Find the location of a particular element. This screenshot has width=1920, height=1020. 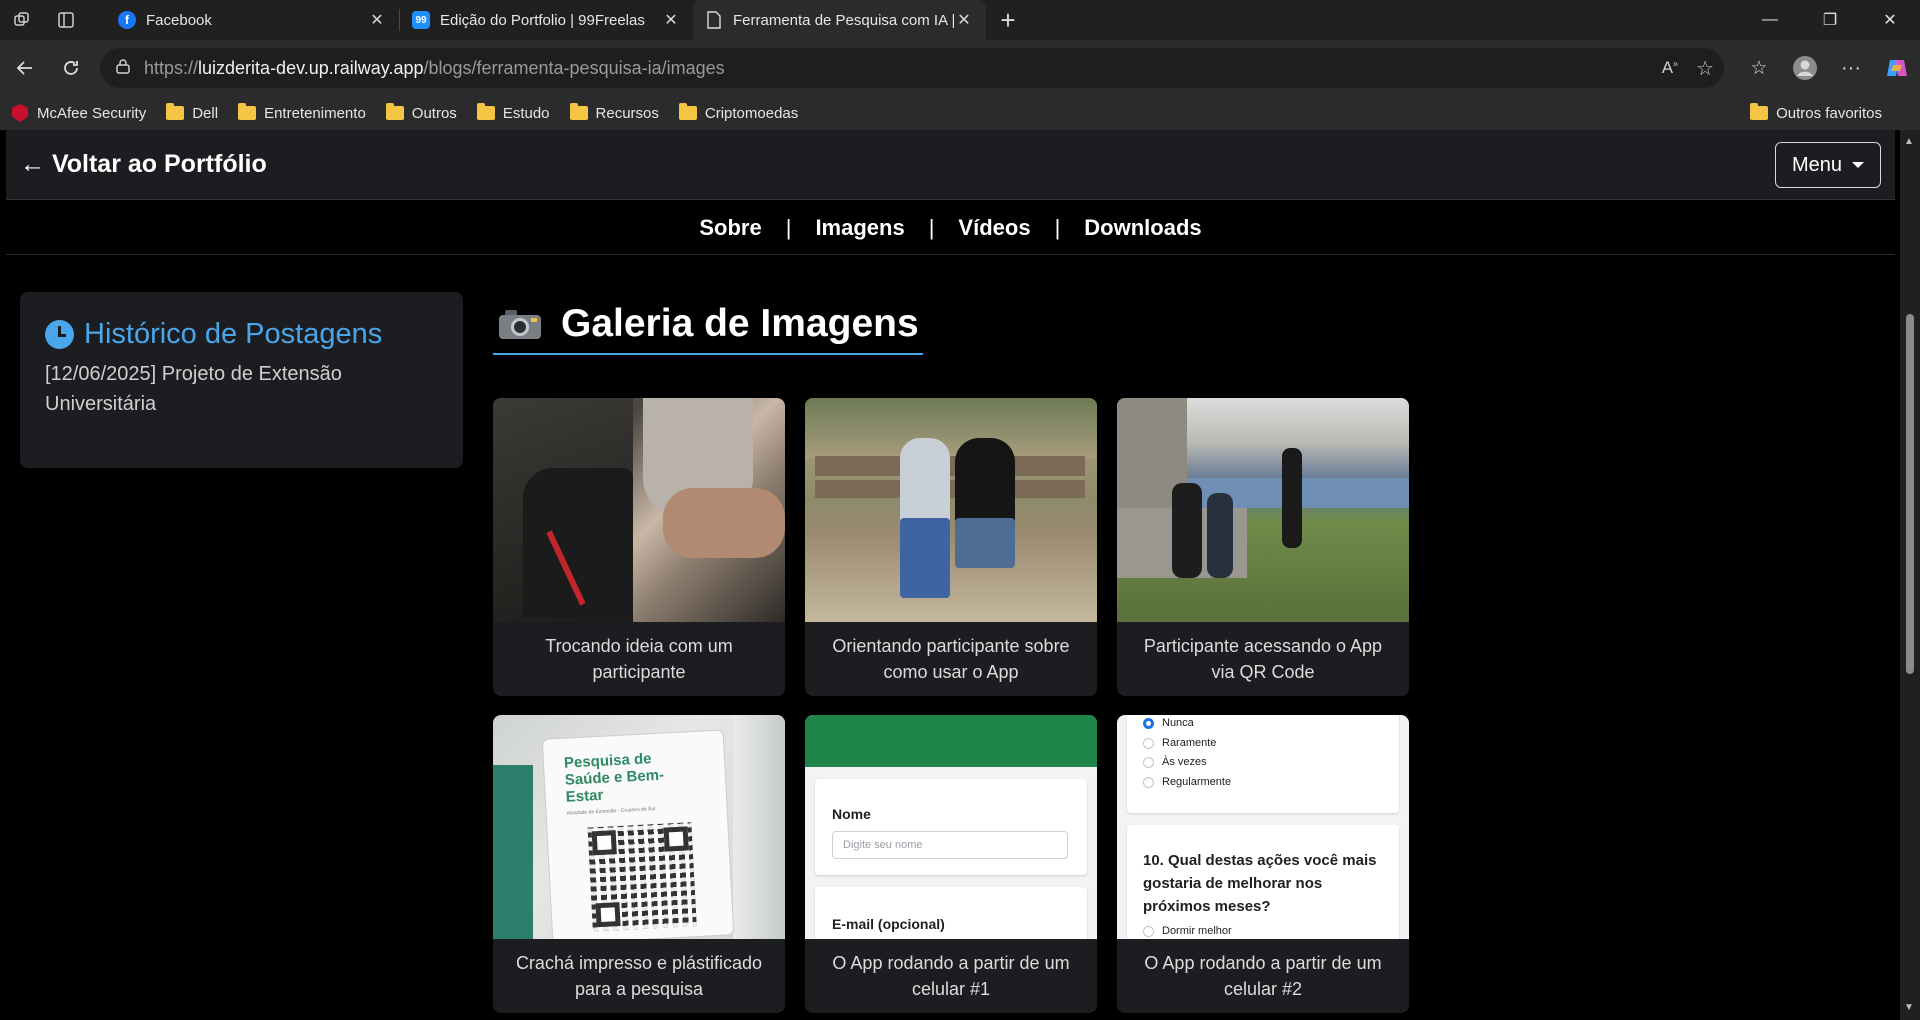

gallery-title: Galeria de Imagens is located at coordinates (740, 323).